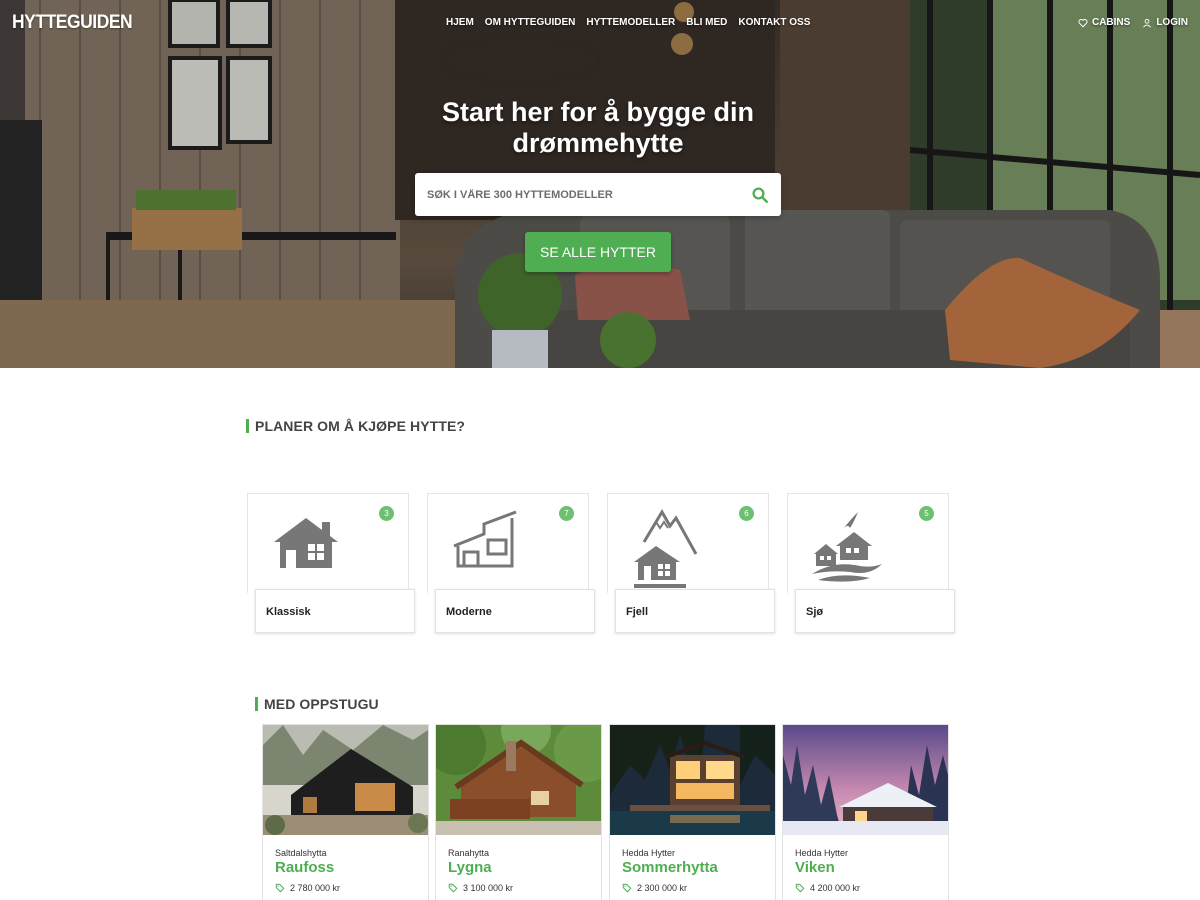 This screenshot has width=1200, height=900. I want to click on category-count-badge: 3, so click(386, 513).